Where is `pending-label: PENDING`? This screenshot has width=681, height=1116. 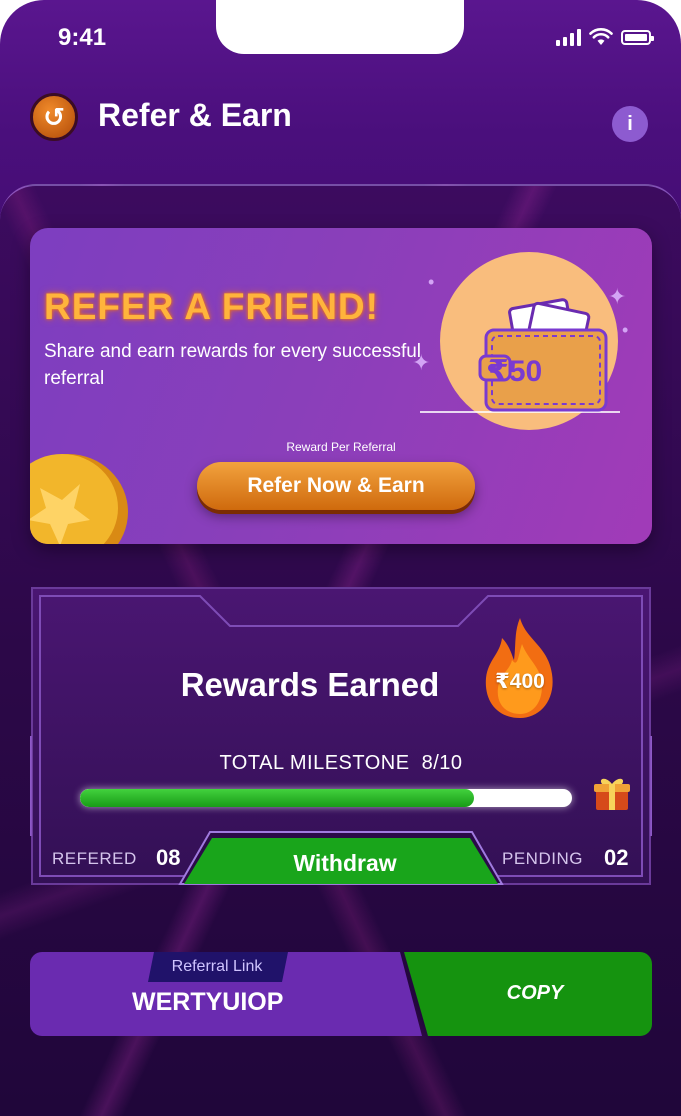 pending-label: PENDING is located at coordinates (542, 858).